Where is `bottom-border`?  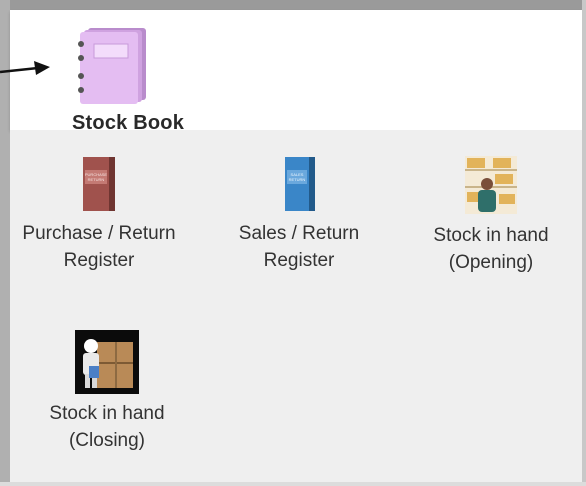
bottom-border is located at coordinates (293, 484).